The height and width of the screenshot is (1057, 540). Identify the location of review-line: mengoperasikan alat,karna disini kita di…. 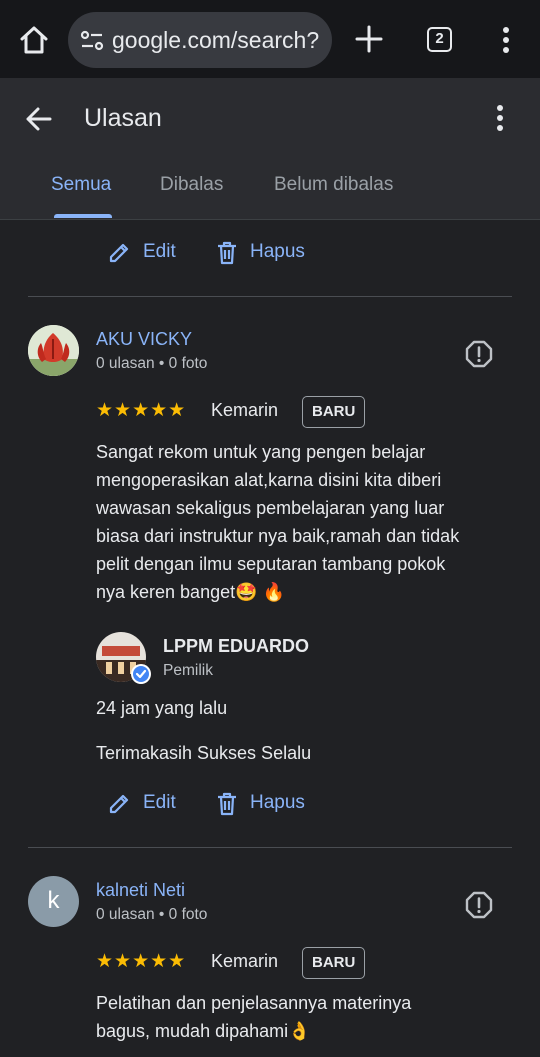
(269, 480).